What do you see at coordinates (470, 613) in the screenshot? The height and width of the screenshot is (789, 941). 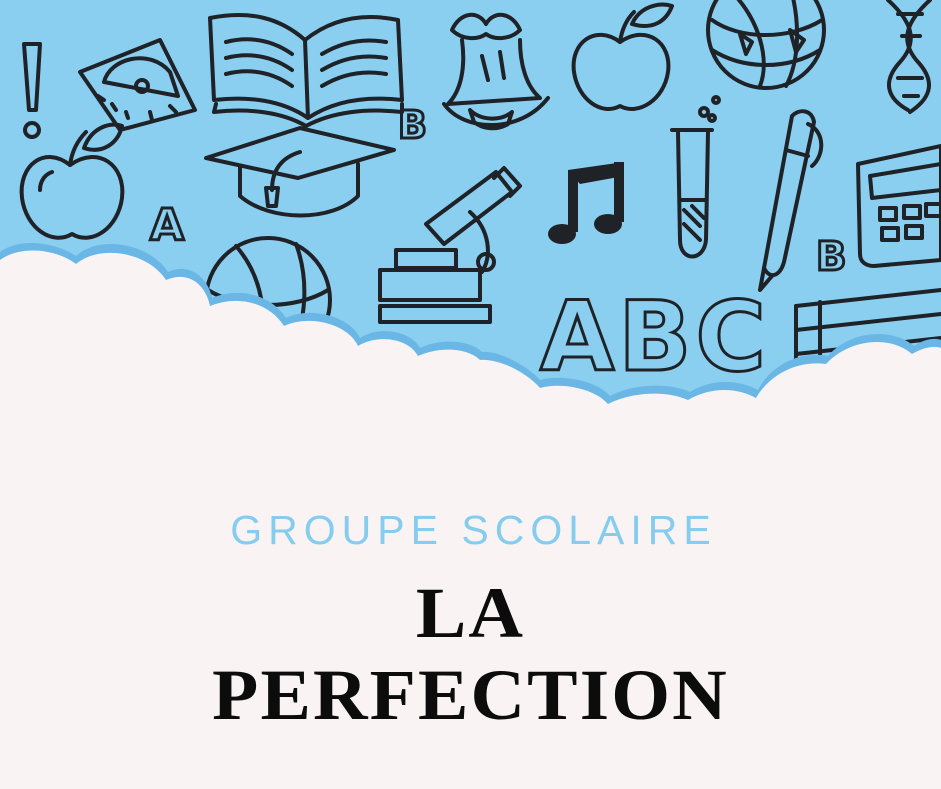 I see `school-name-line-1: LA` at bounding box center [470, 613].